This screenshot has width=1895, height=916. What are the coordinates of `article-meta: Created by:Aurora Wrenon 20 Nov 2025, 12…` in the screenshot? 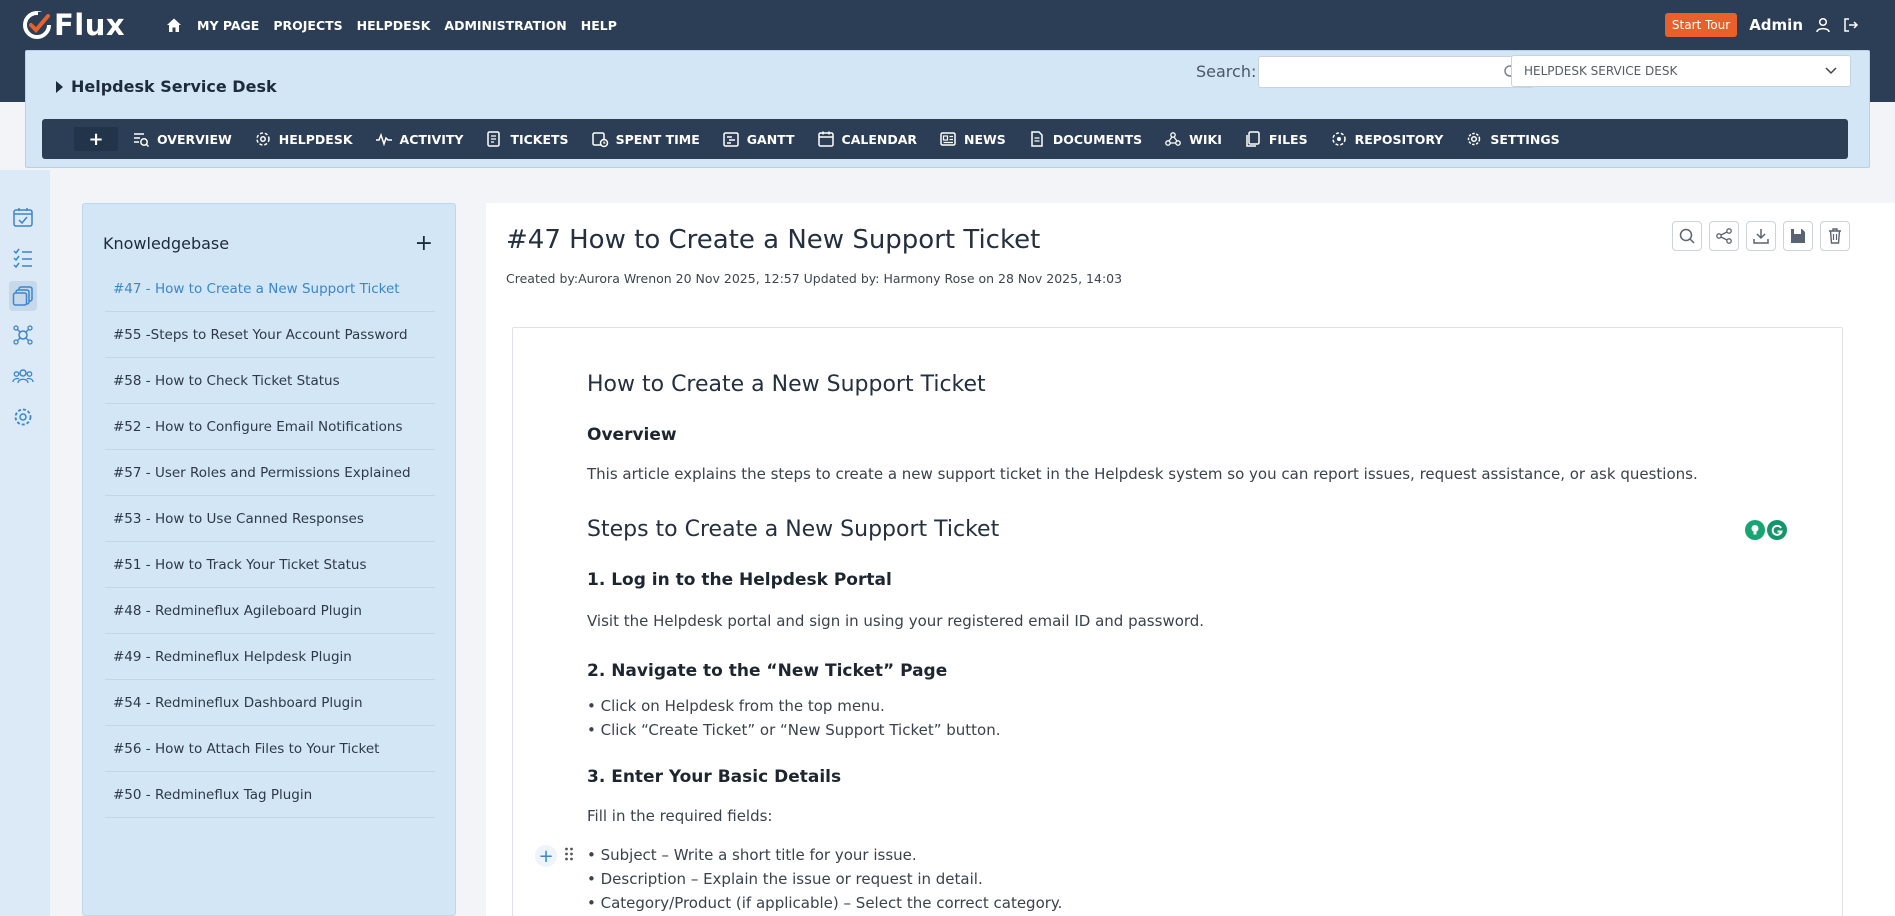 It's located at (814, 278).